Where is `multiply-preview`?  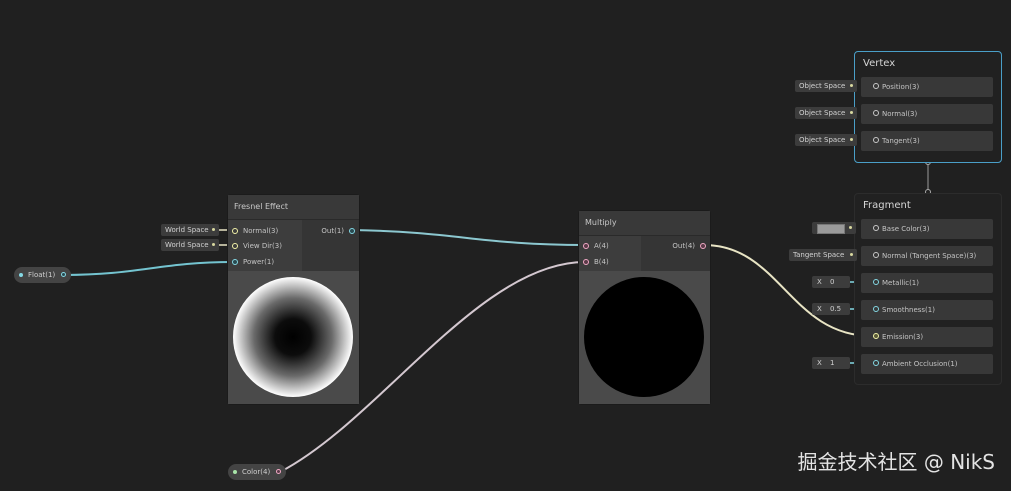 multiply-preview is located at coordinates (644, 337).